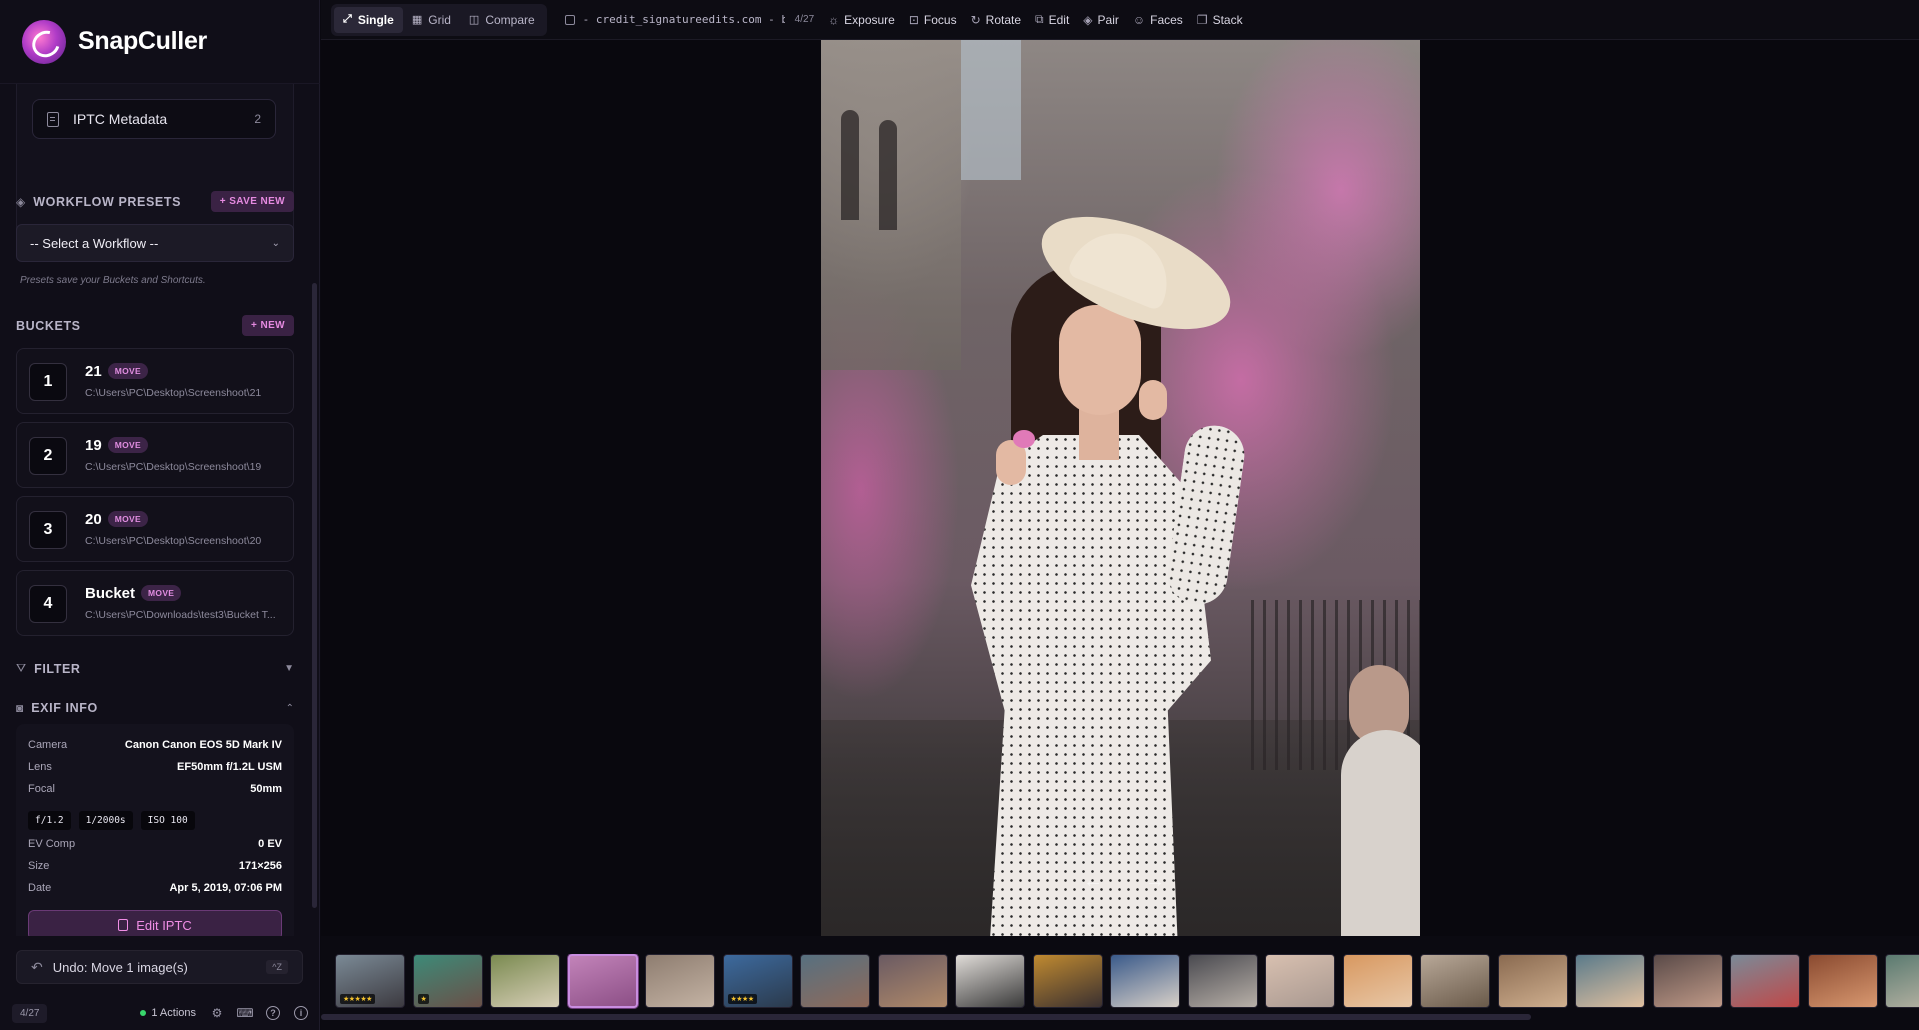 This screenshot has width=1919, height=1030. Describe the element at coordinates (933, 20) in the screenshot. I see `focus-button: ⊡ Focus` at that location.